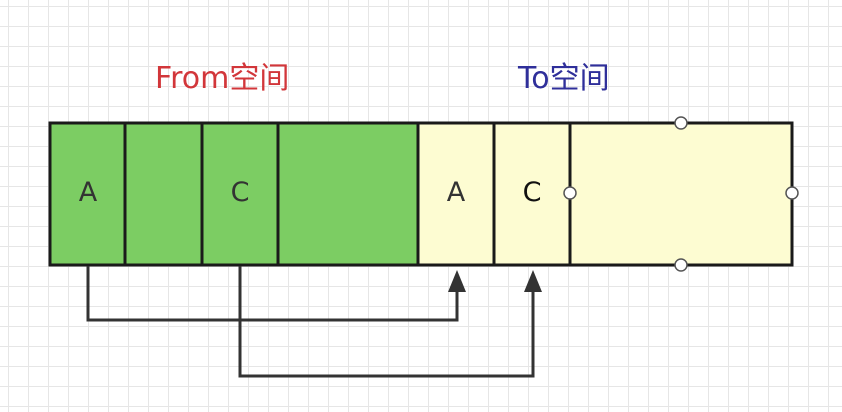 This screenshot has width=842, height=412. Describe the element at coordinates (222, 78) in the screenshot. I see `from-space-label: From空间` at that location.